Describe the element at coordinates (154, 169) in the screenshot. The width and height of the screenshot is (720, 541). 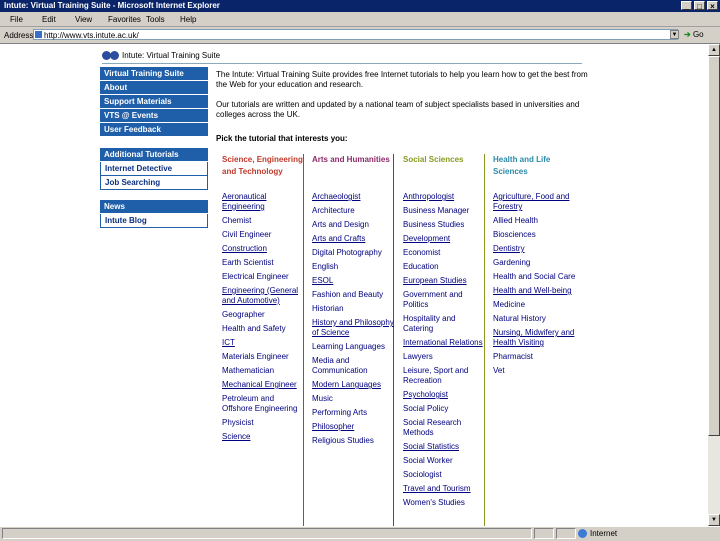
I see `nav-internet-detective: Internet Detective` at that location.